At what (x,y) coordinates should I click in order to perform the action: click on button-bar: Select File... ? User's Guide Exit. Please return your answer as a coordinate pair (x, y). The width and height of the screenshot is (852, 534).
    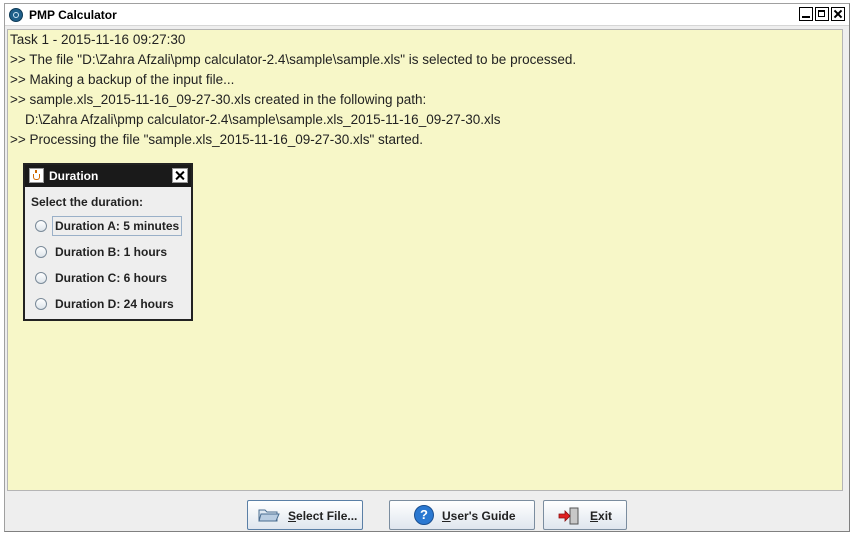
    Looking at the image, I should click on (427, 514).